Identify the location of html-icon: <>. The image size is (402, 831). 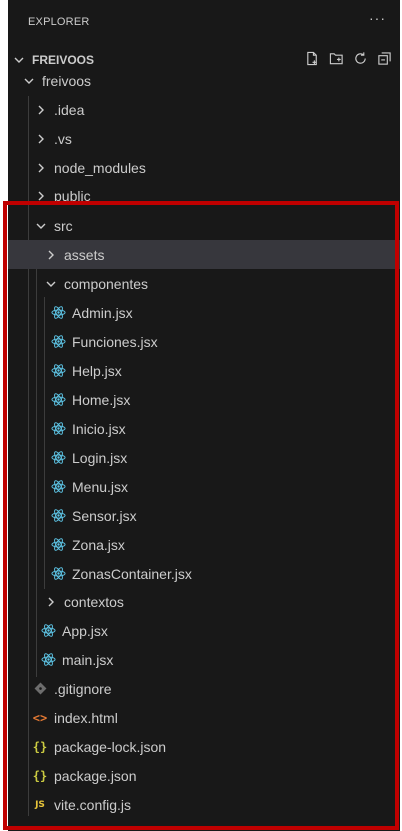
(40, 717).